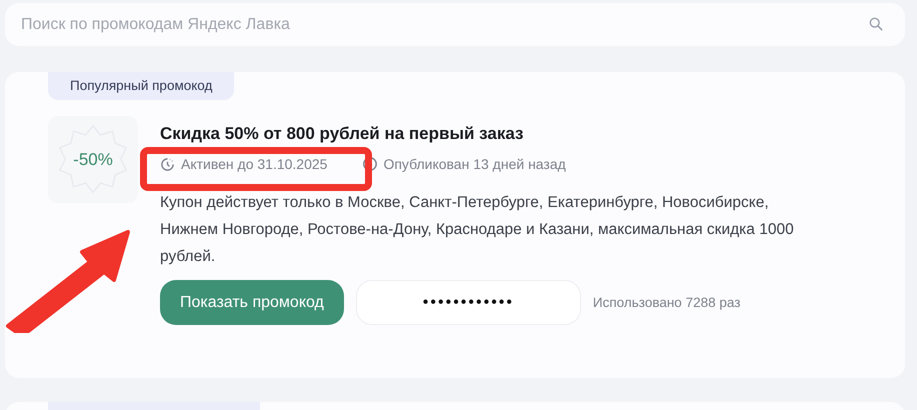  I want to click on hidden-code: ••••••••••••, so click(468, 302).